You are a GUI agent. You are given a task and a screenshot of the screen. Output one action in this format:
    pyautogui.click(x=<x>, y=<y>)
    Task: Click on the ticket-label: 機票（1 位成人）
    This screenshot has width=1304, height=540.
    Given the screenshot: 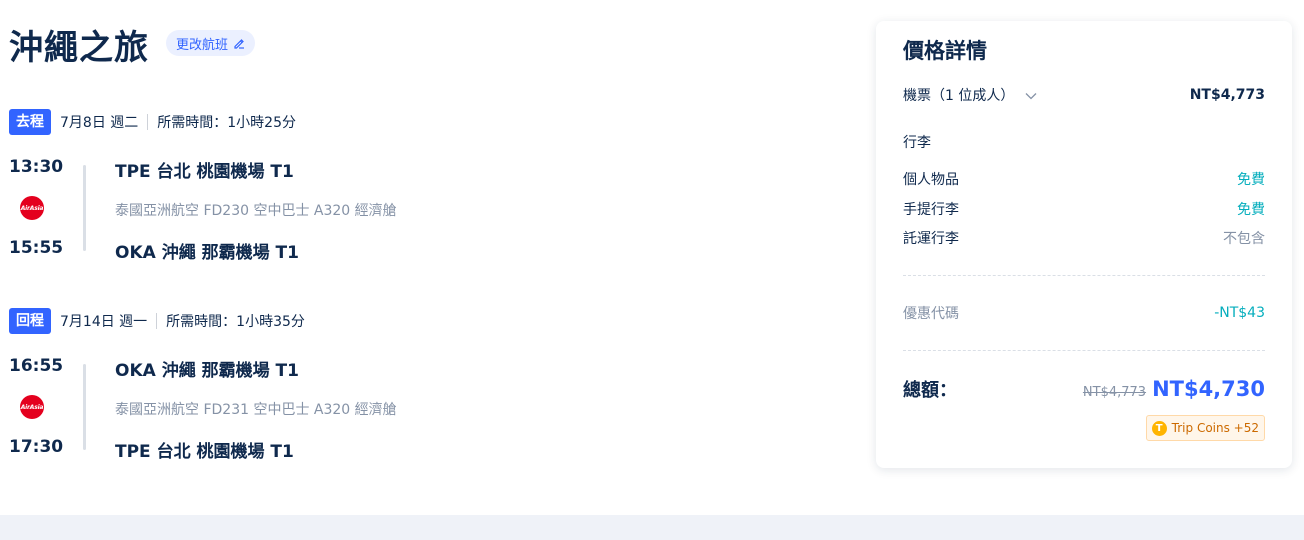 What is the action you would take?
    pyautogui.click(x=959, y=96)
    